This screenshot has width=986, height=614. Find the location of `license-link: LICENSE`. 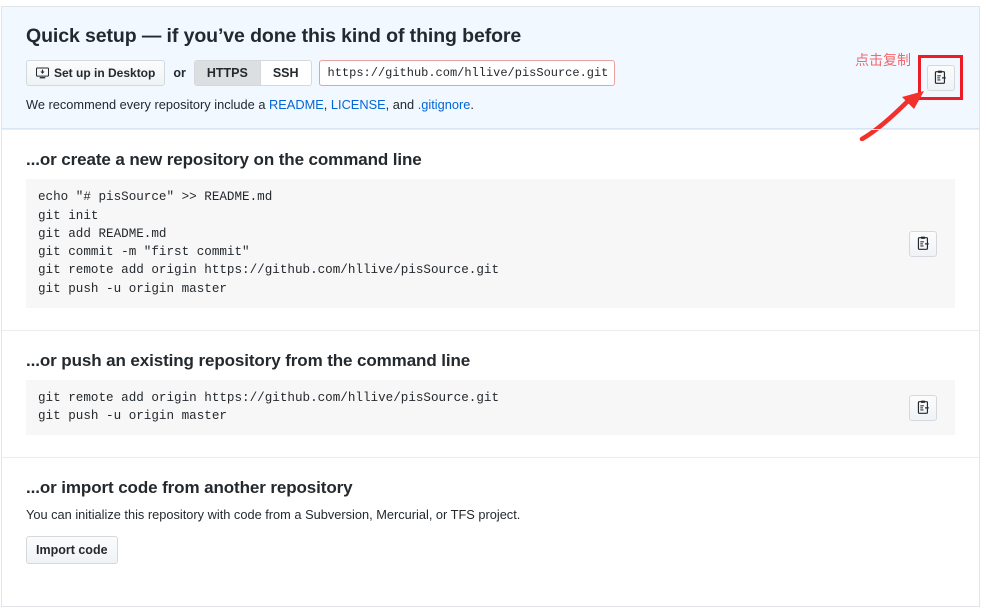

license-link: LICENSE is located at coordinates (358, 104).